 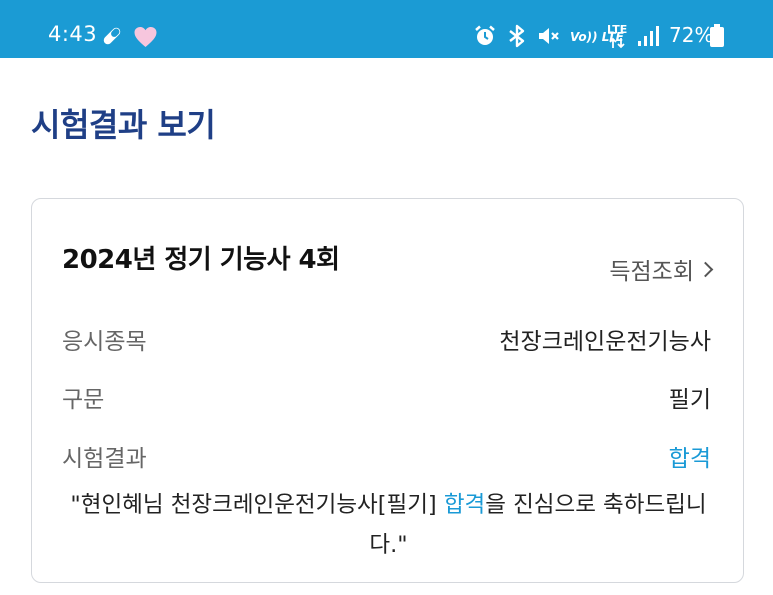 I want to click on congrats-text-before: "현인혜님 천장크레인운전기능사[필기], so click(x=257, y=505).